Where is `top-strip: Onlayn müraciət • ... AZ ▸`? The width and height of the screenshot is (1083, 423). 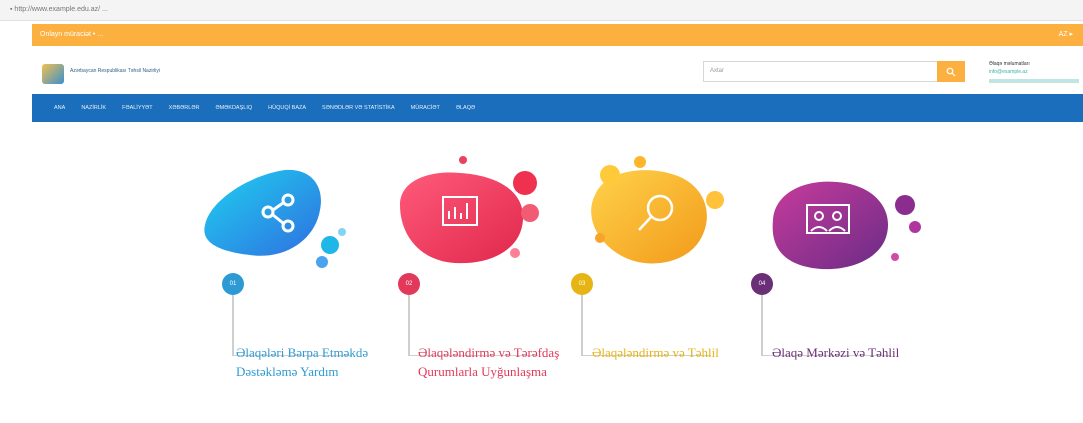
top-strip: Onlayn müraciət • ... AZ ▸ is located at coordinates (557, 35).